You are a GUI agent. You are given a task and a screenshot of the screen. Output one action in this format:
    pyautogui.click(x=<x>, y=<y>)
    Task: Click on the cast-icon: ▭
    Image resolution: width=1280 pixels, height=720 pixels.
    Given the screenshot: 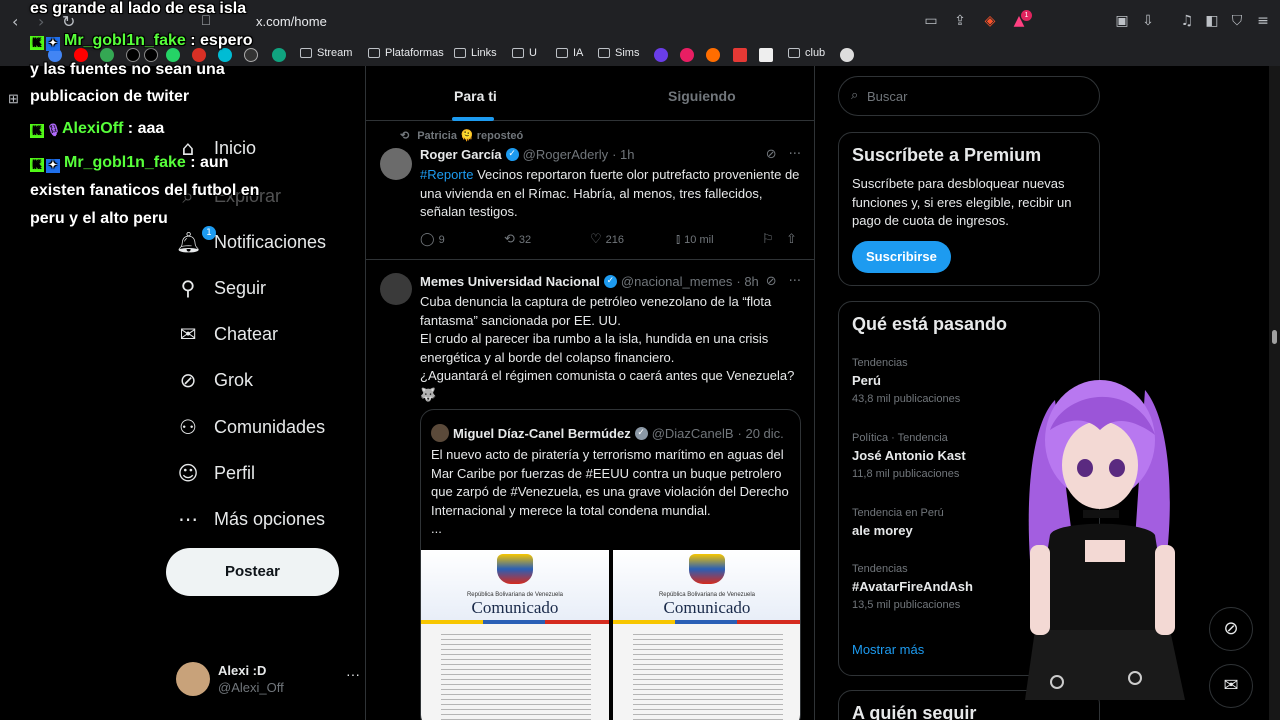 What is the action you would take?
    pyautogui.click(x=931, y=21)
    